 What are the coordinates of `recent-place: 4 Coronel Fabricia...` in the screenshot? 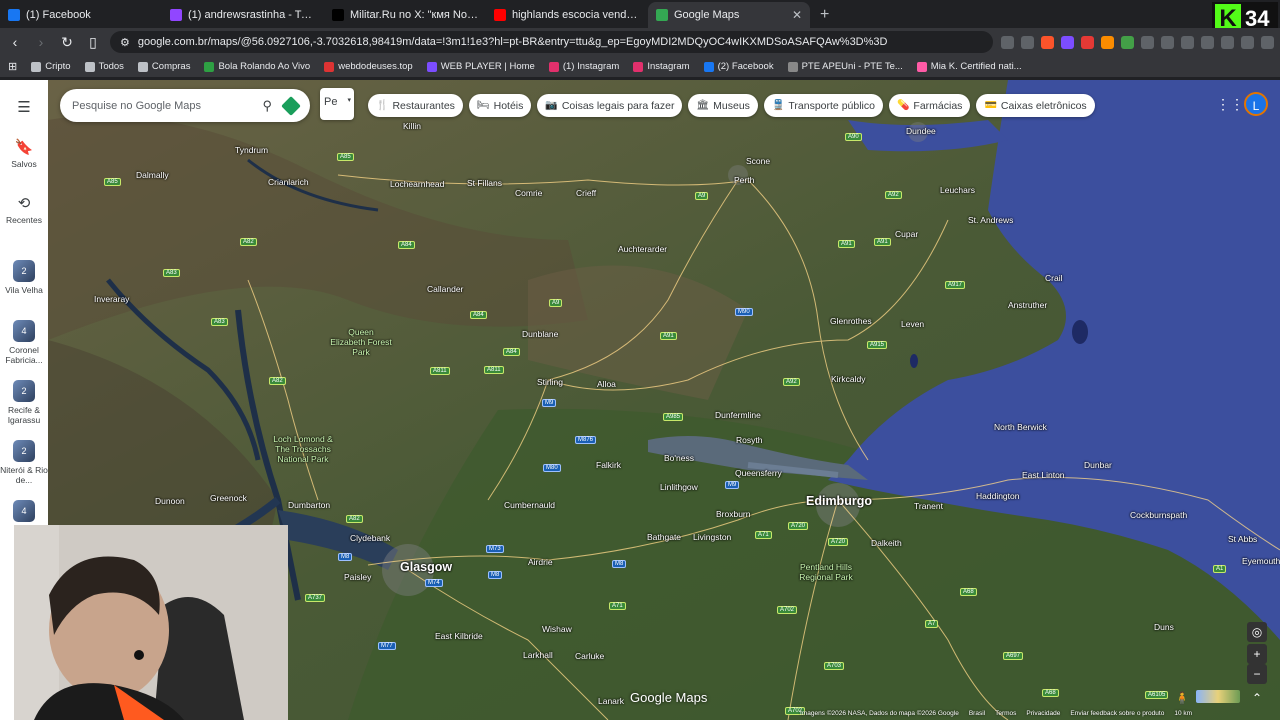 It's located at (24, 342).